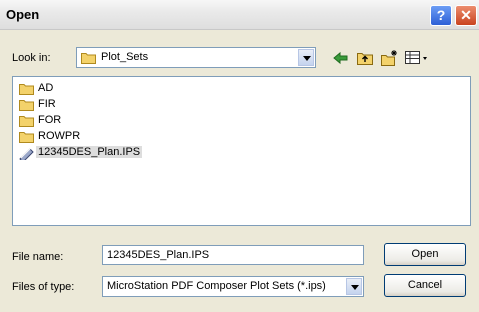  Describe the element at coordinates (89, 152) in the screenshot. I see `list-item-label: 12345DES_Plan.IPS` at that location.